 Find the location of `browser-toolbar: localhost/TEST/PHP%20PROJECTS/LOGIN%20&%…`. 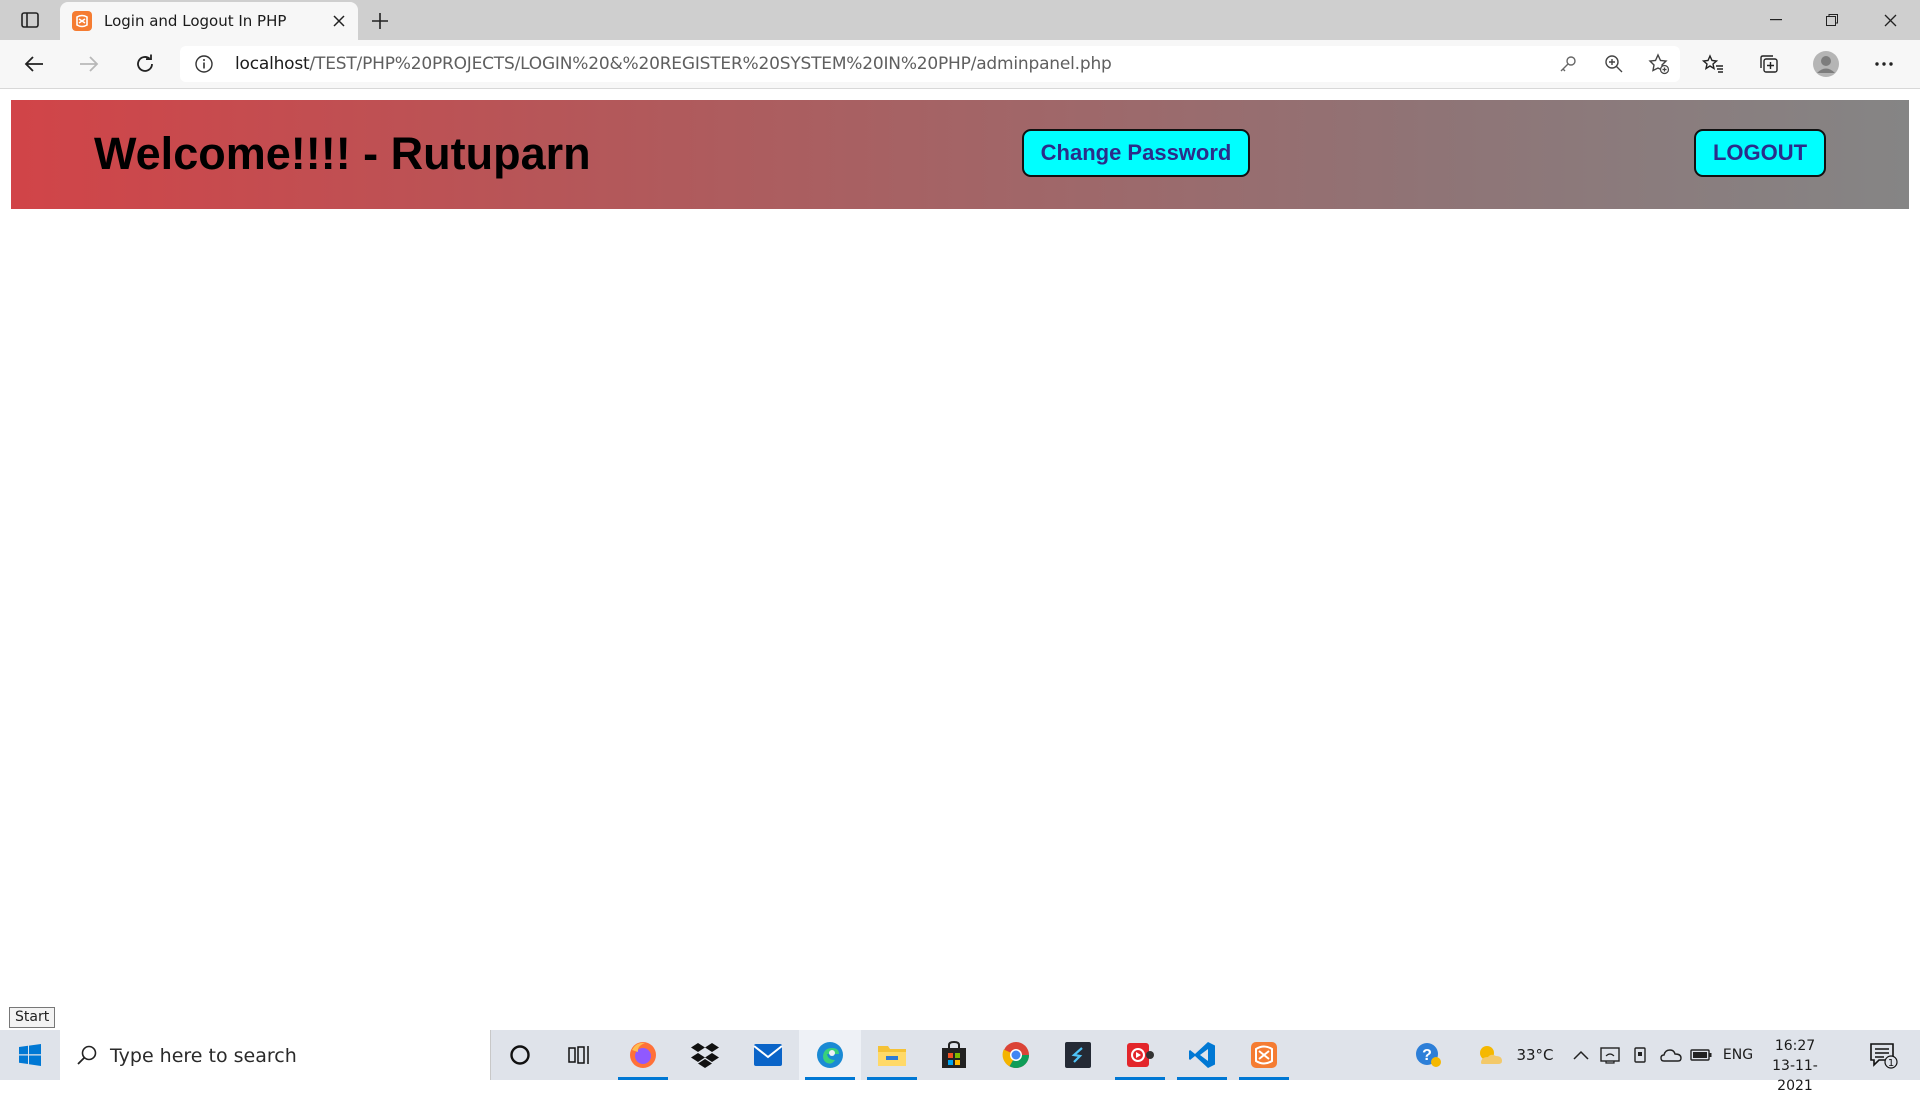

browser-toolbar: localhost/TEST/PHP%20PROJECTS/LOGIN%20&%… is located at coordinates (960, 64).